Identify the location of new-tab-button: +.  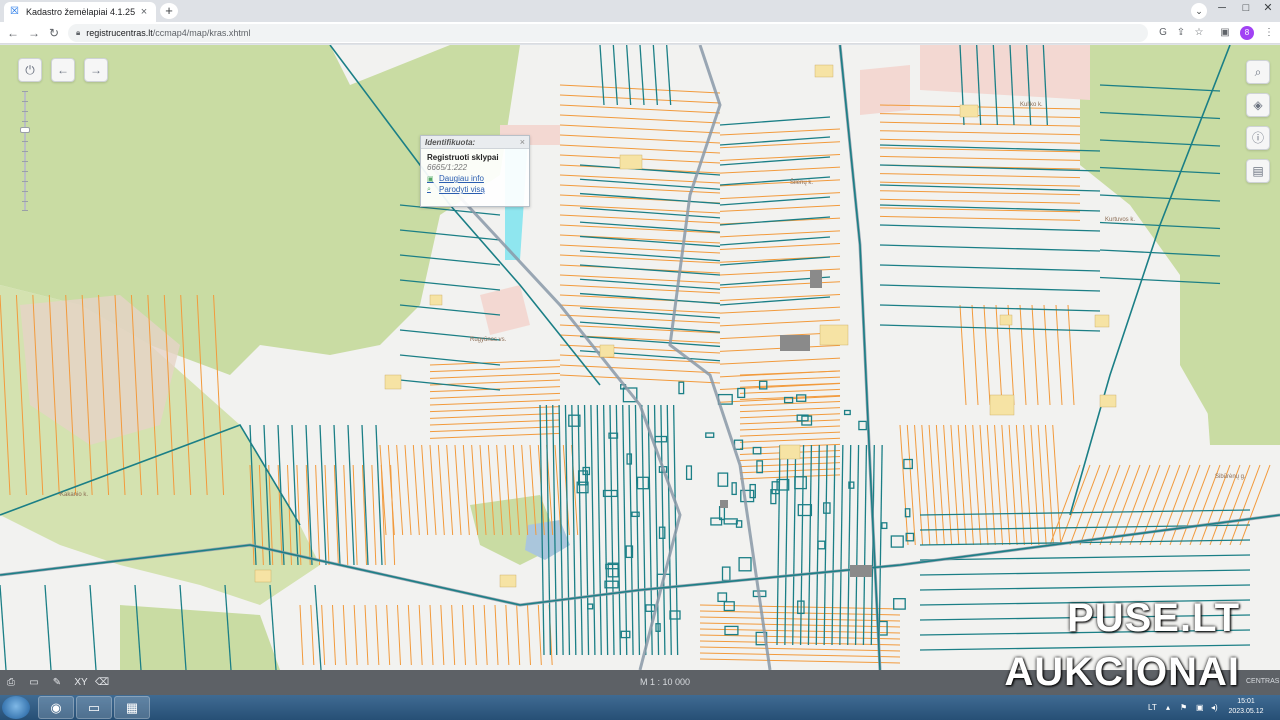
(169, 11).